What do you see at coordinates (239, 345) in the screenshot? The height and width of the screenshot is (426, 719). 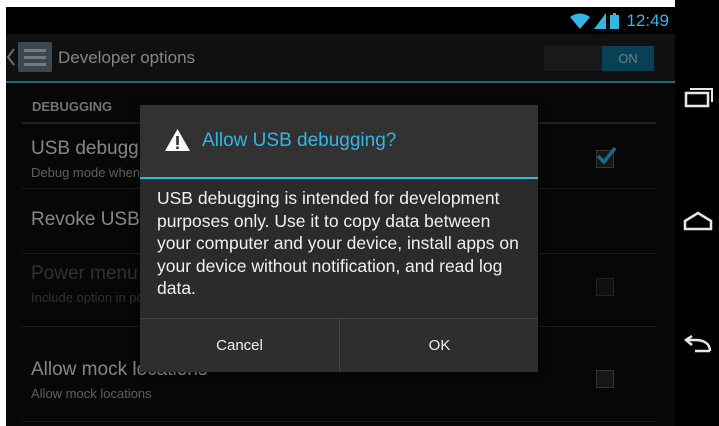 I see `cancel-button: Cancel` at bounding box center [239, 345].